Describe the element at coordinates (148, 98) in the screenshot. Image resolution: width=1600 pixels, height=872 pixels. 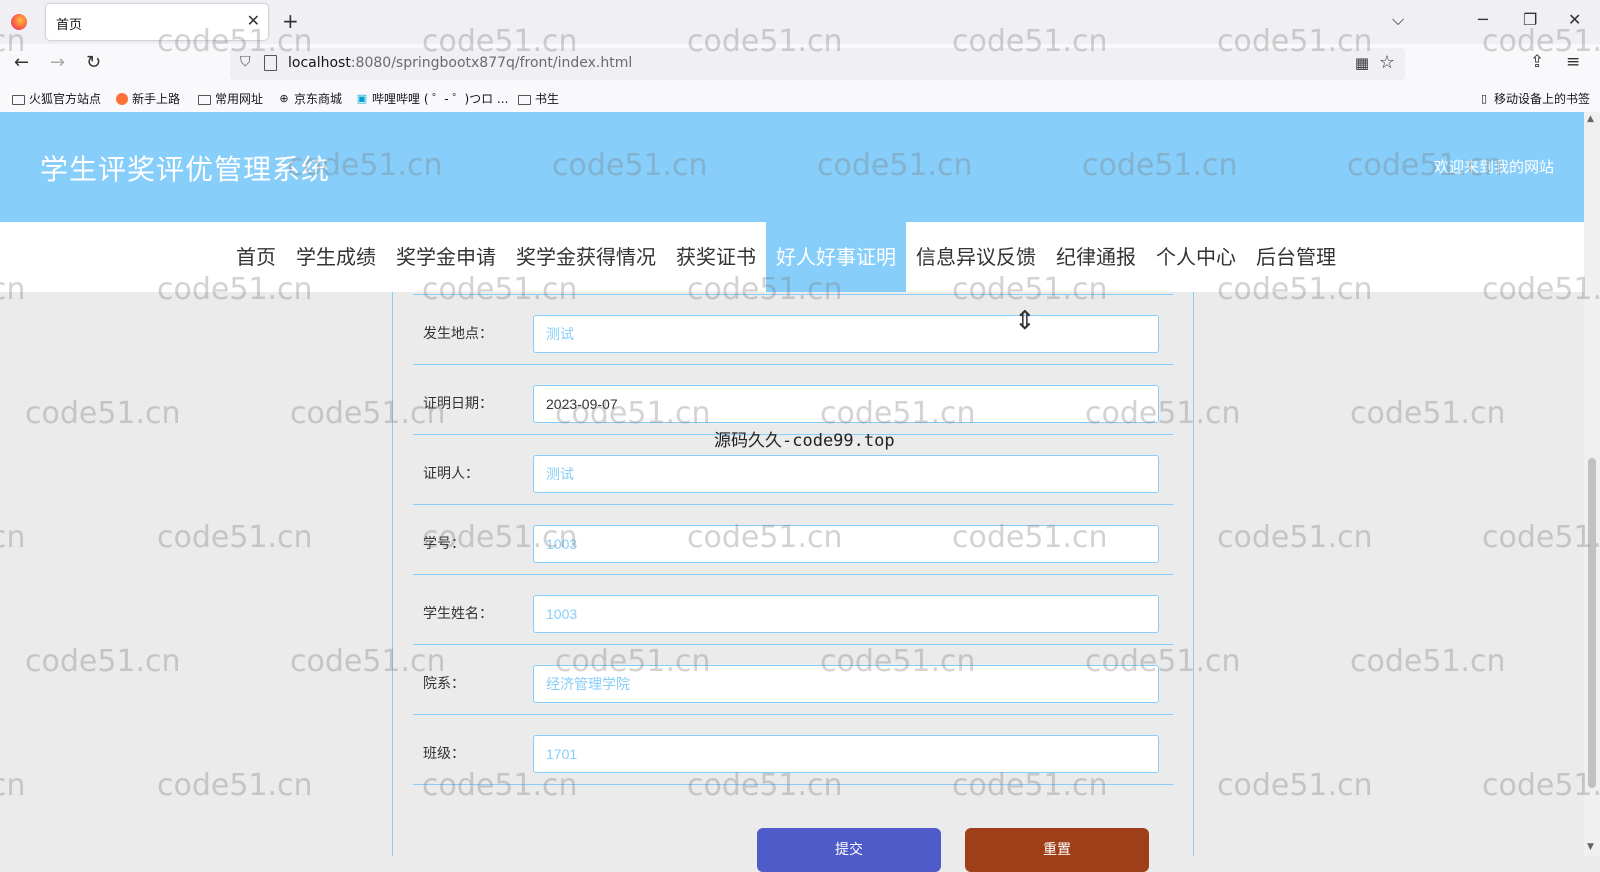
I see `bookmark-item: 新手上路` at that location.